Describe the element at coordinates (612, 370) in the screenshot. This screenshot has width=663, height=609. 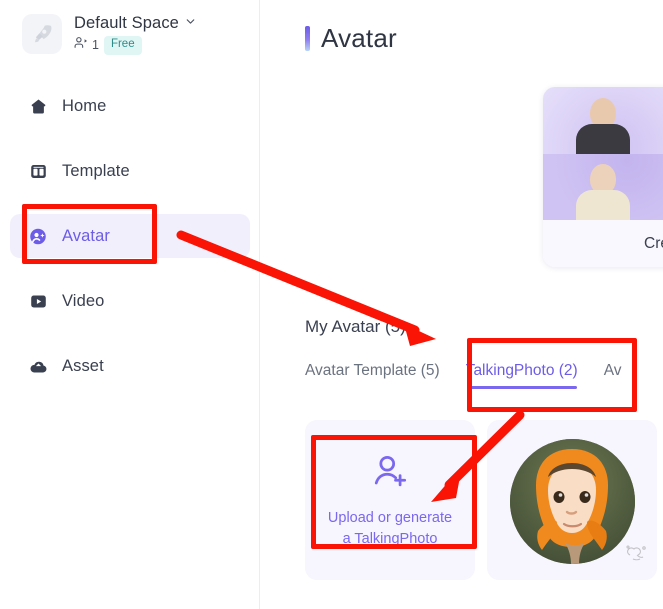
I see `tab-label: Av` at that location.